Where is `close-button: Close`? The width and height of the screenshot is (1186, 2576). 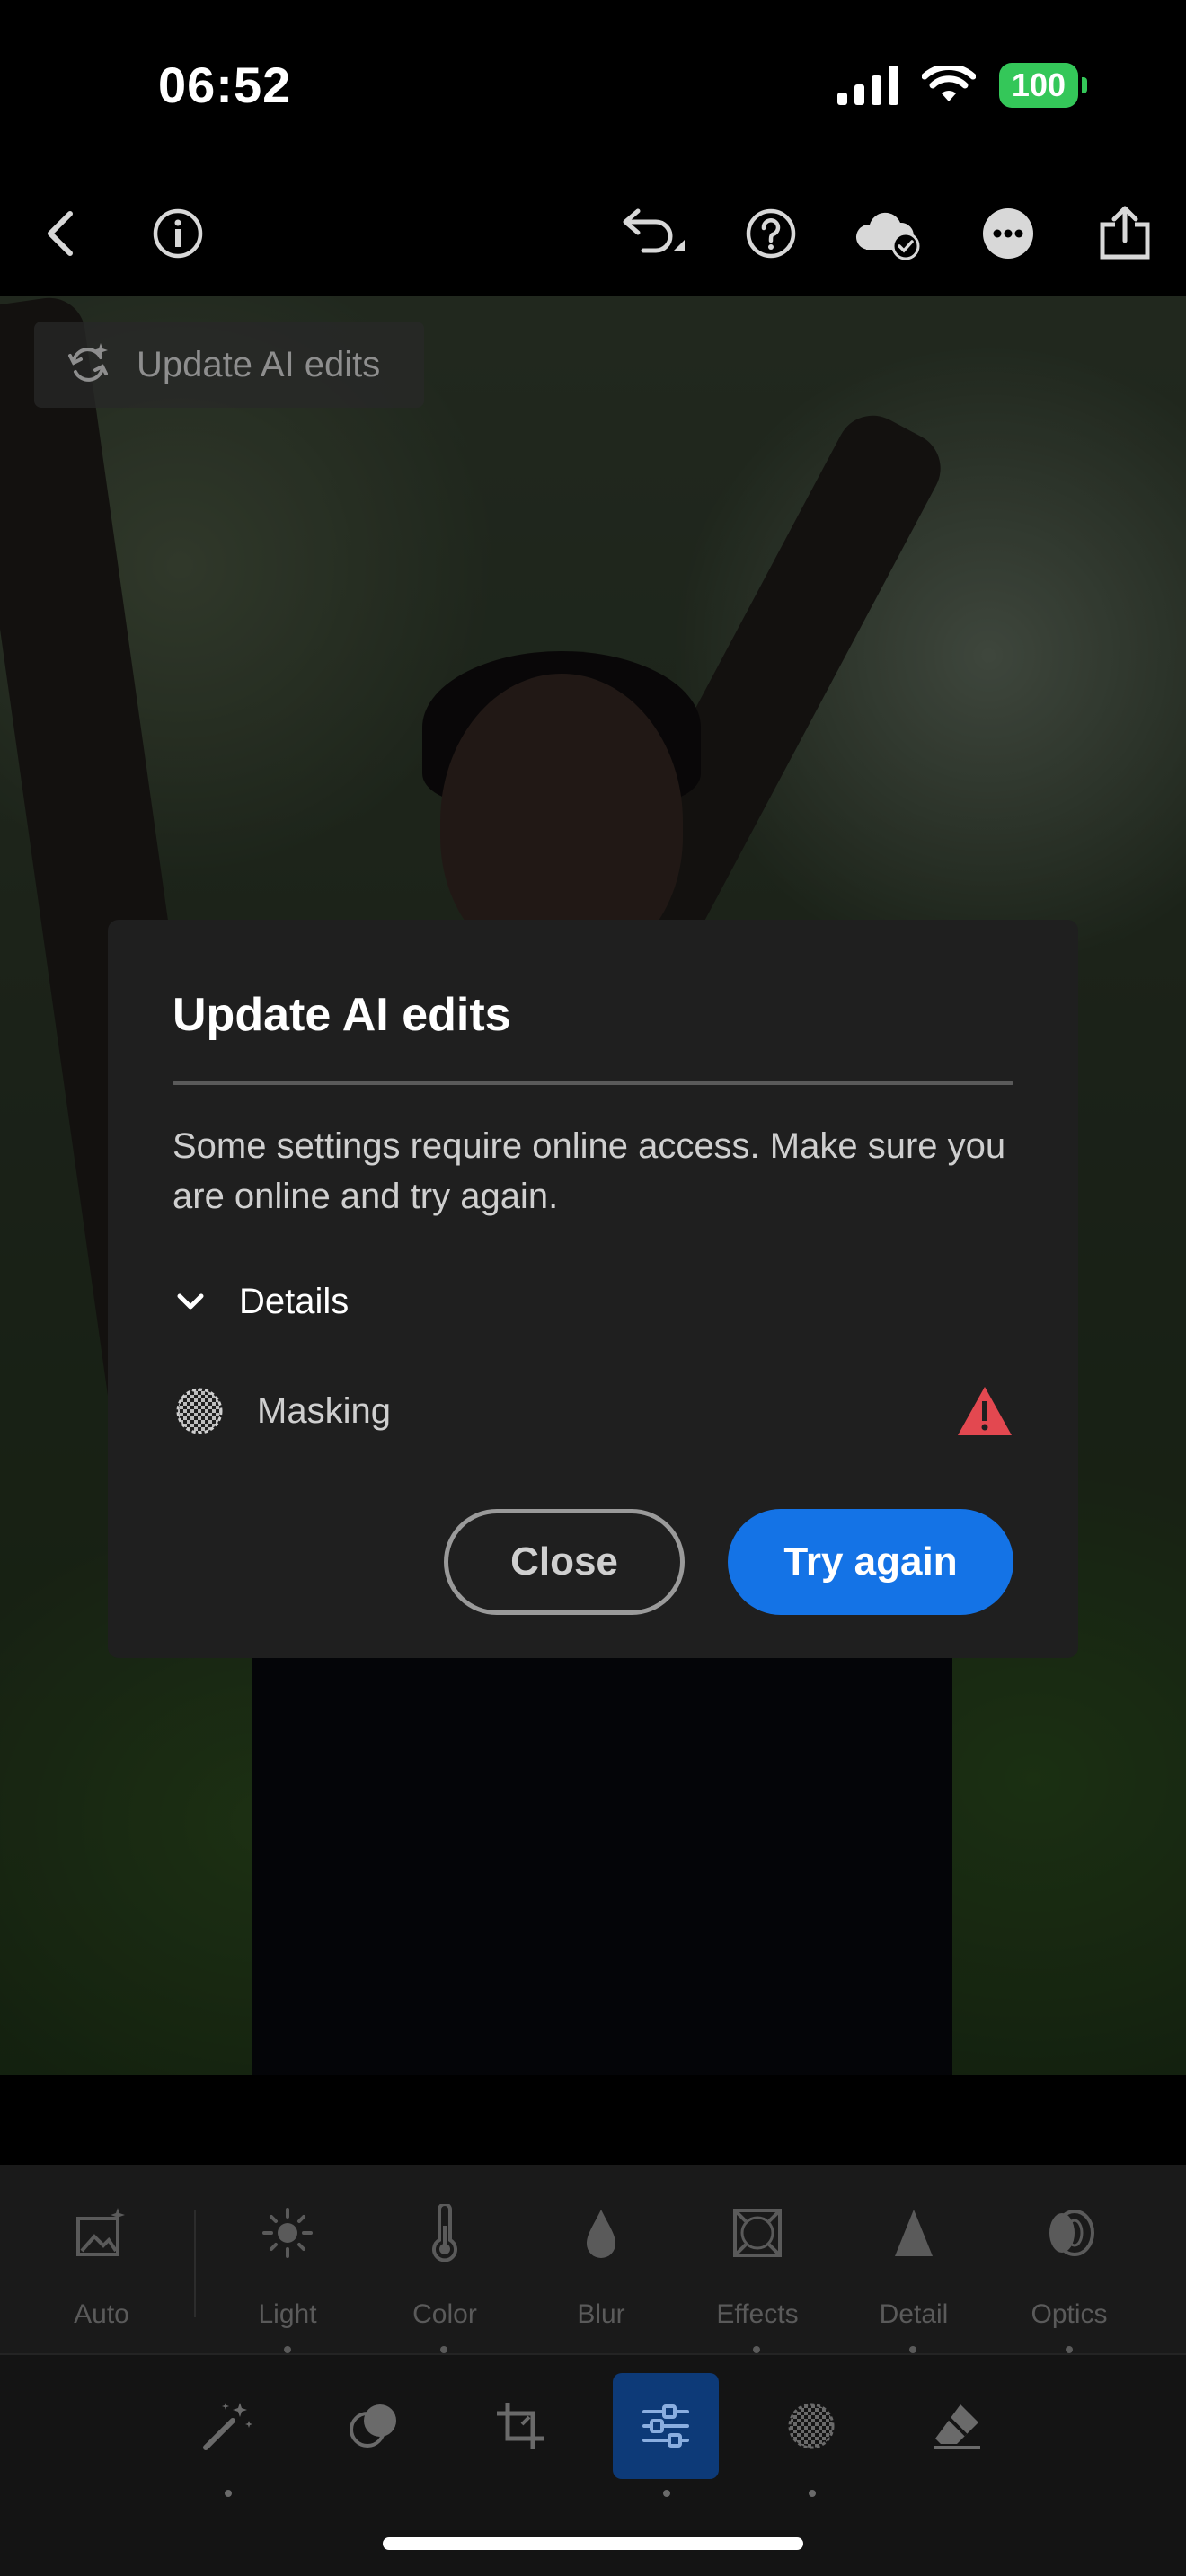
close-button: Close is located at coordinates (564, 1562).